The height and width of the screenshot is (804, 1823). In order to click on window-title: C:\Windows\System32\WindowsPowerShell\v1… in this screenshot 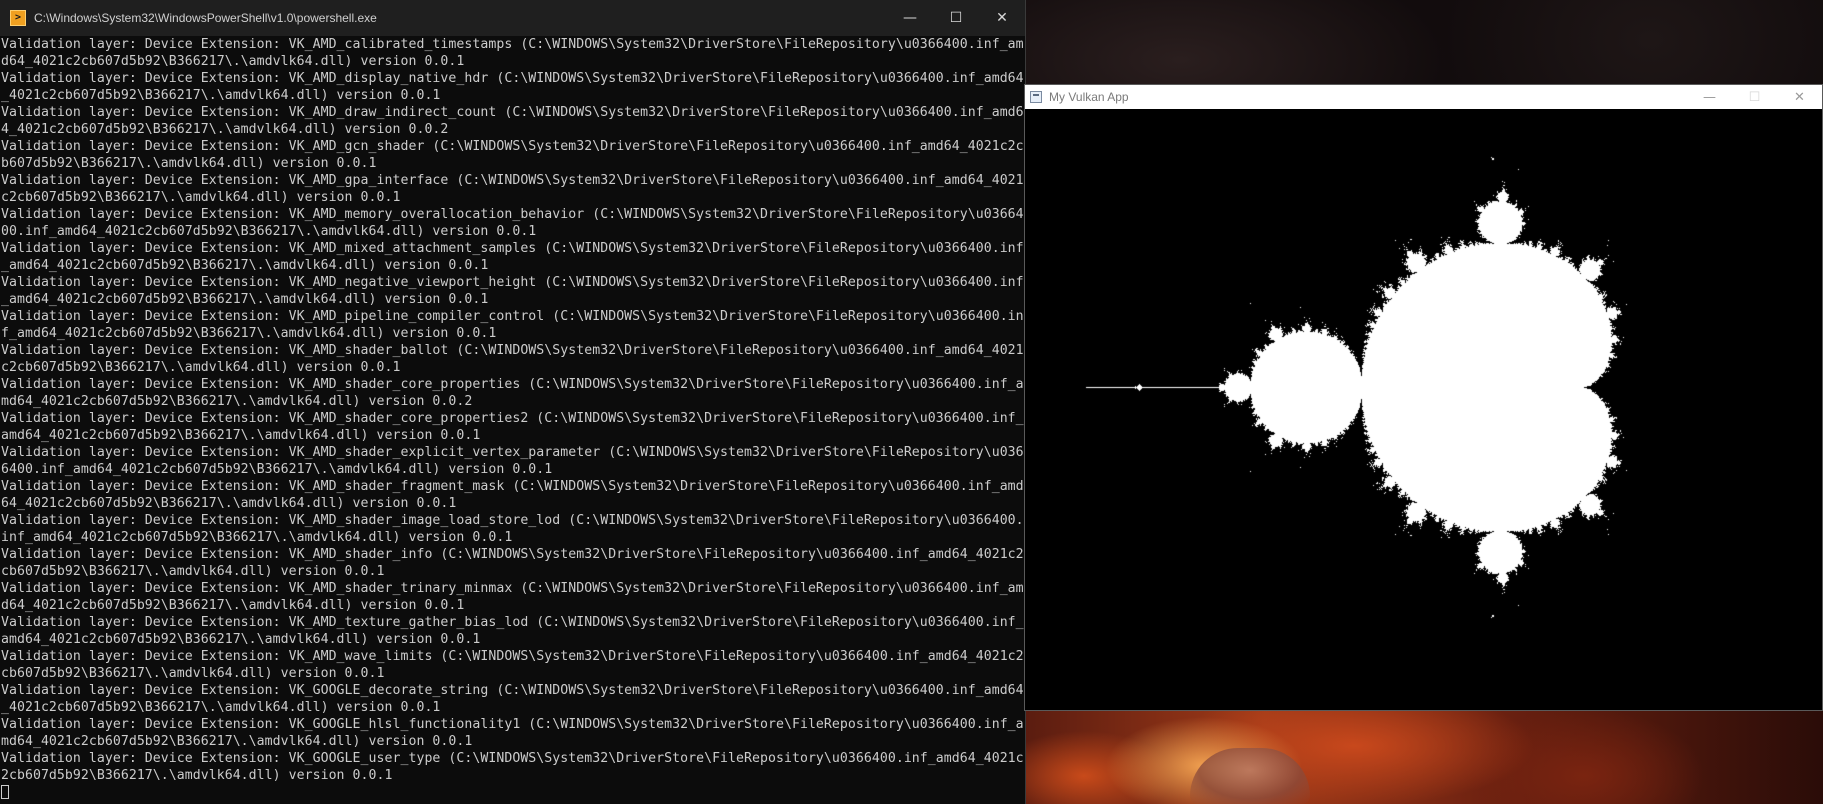, I will do `click(205, 18)`.